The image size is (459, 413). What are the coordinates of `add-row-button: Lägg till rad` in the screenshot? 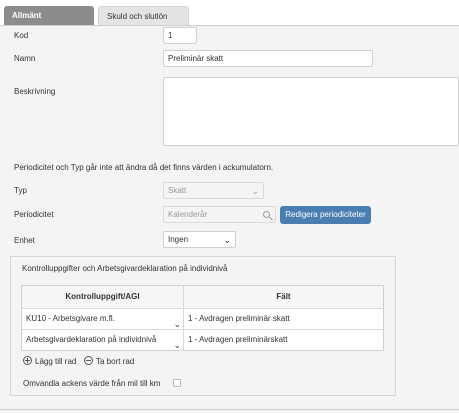 It's located at (50, 361).